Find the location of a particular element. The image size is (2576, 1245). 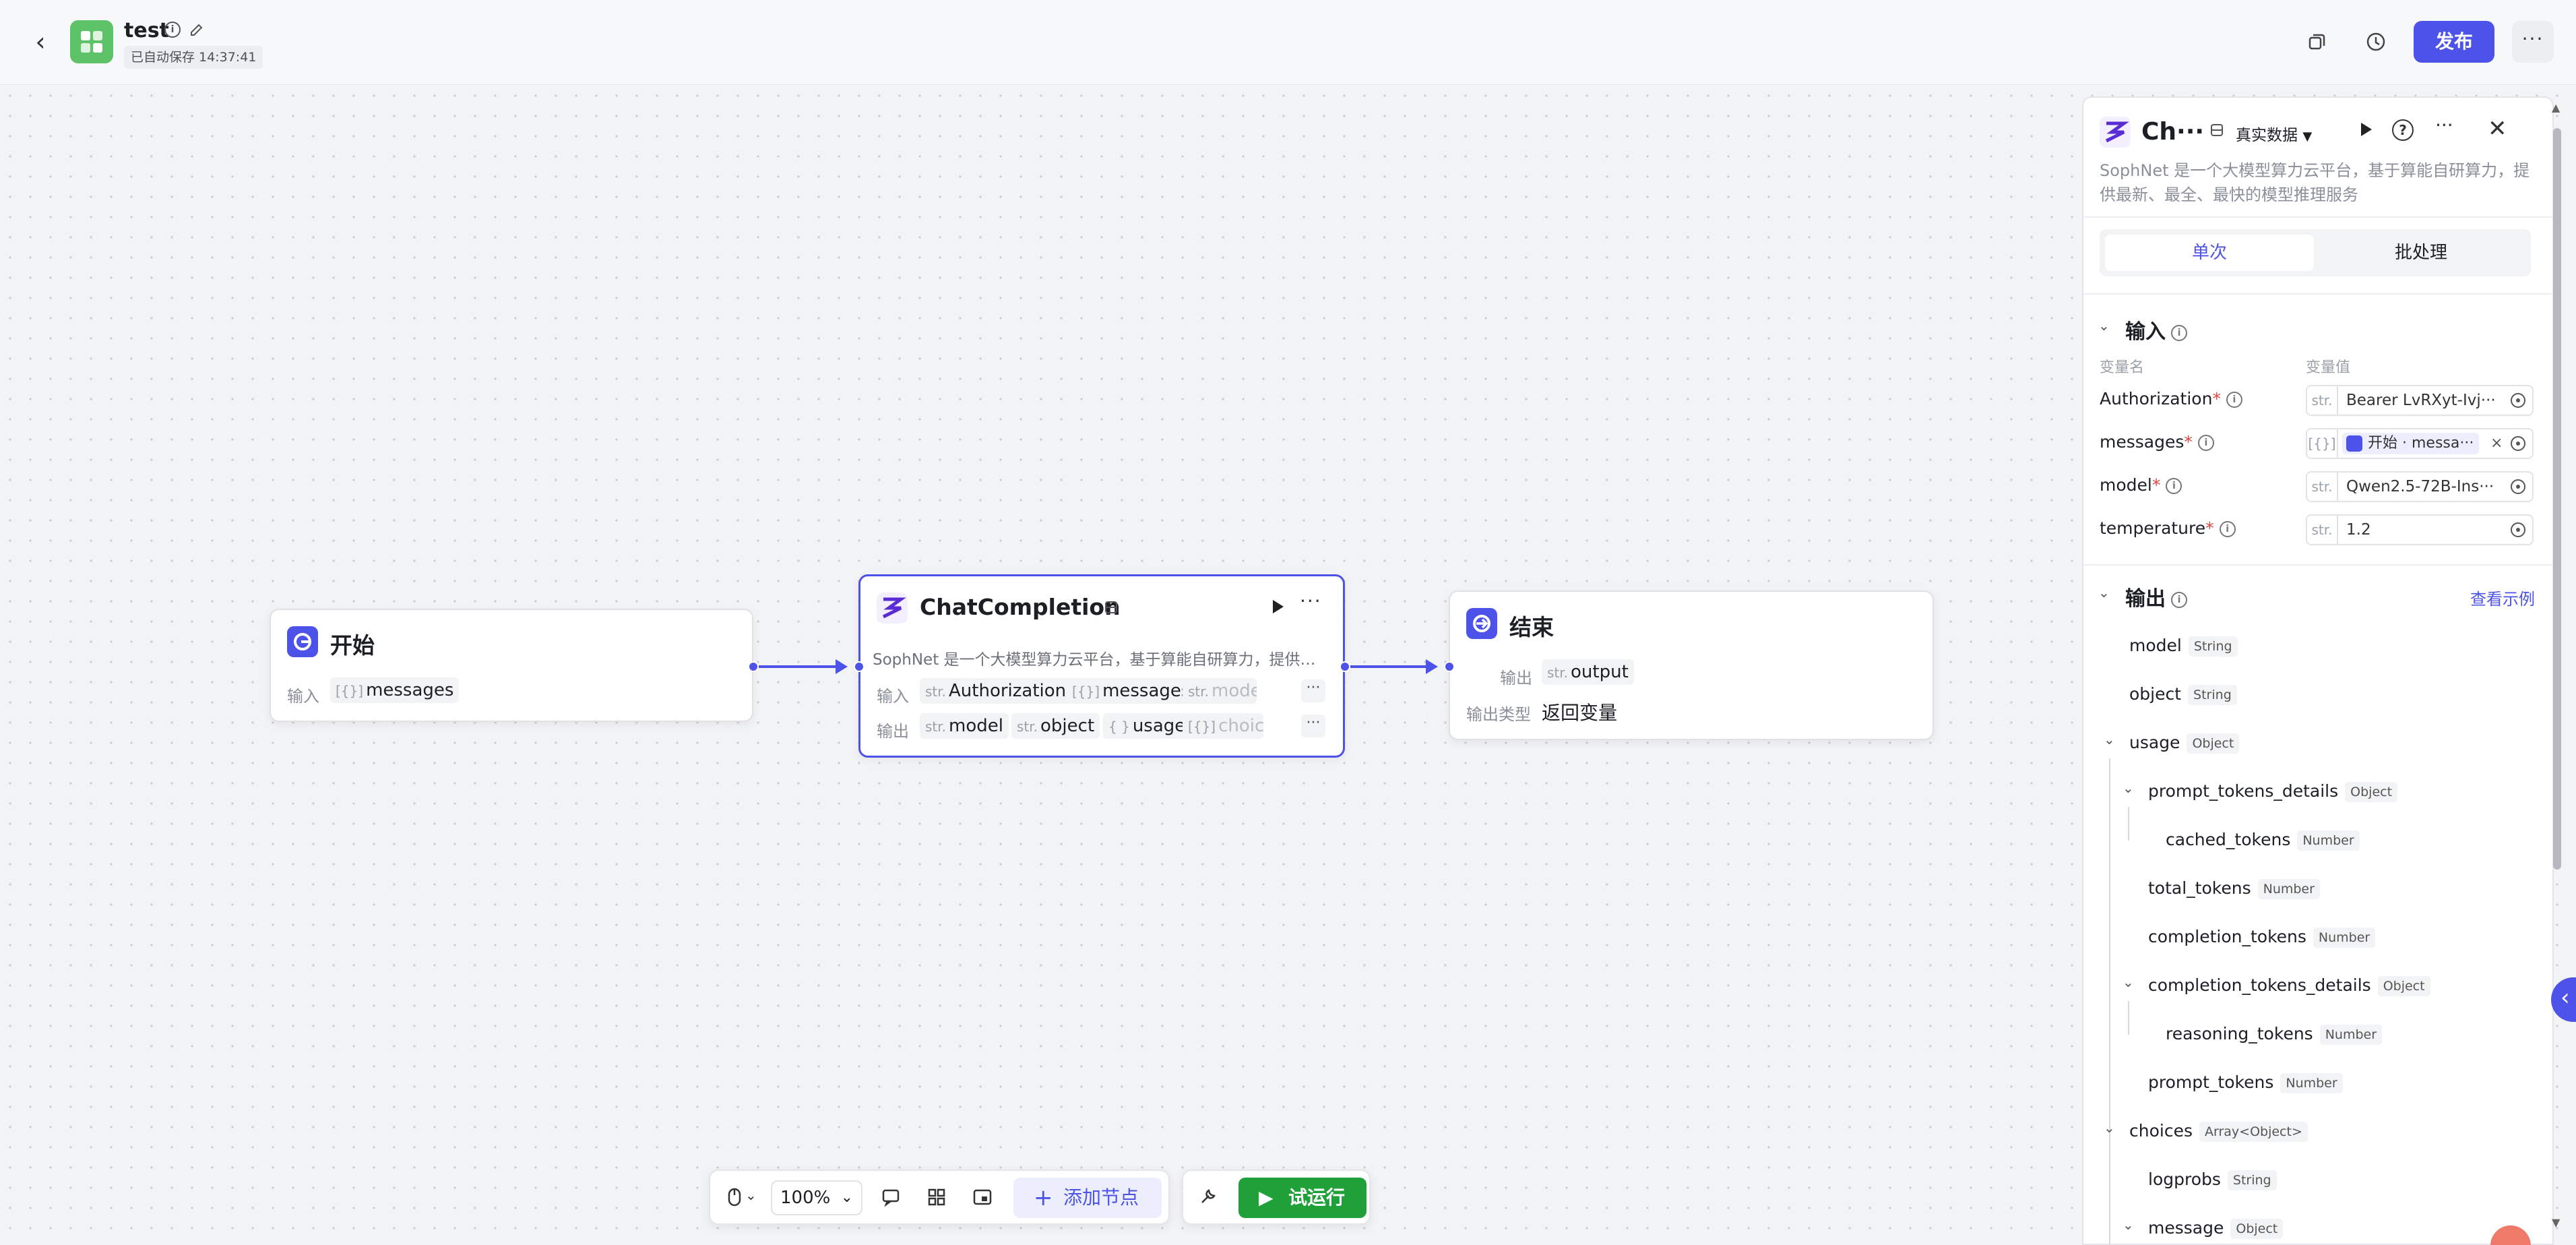

var-row-messages: messages* i is located at coordinates (2157, 442).